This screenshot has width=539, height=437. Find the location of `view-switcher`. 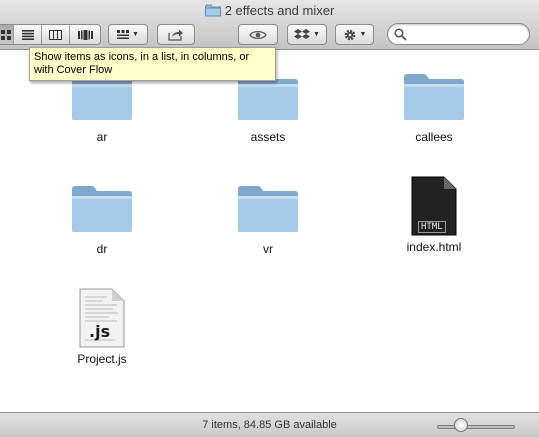

view-switcher is located at coordinates (50, 34).